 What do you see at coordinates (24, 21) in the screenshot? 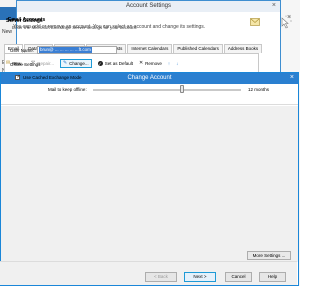
I see `server-settings-title: Server Settings` at bounding box center [24, 21].